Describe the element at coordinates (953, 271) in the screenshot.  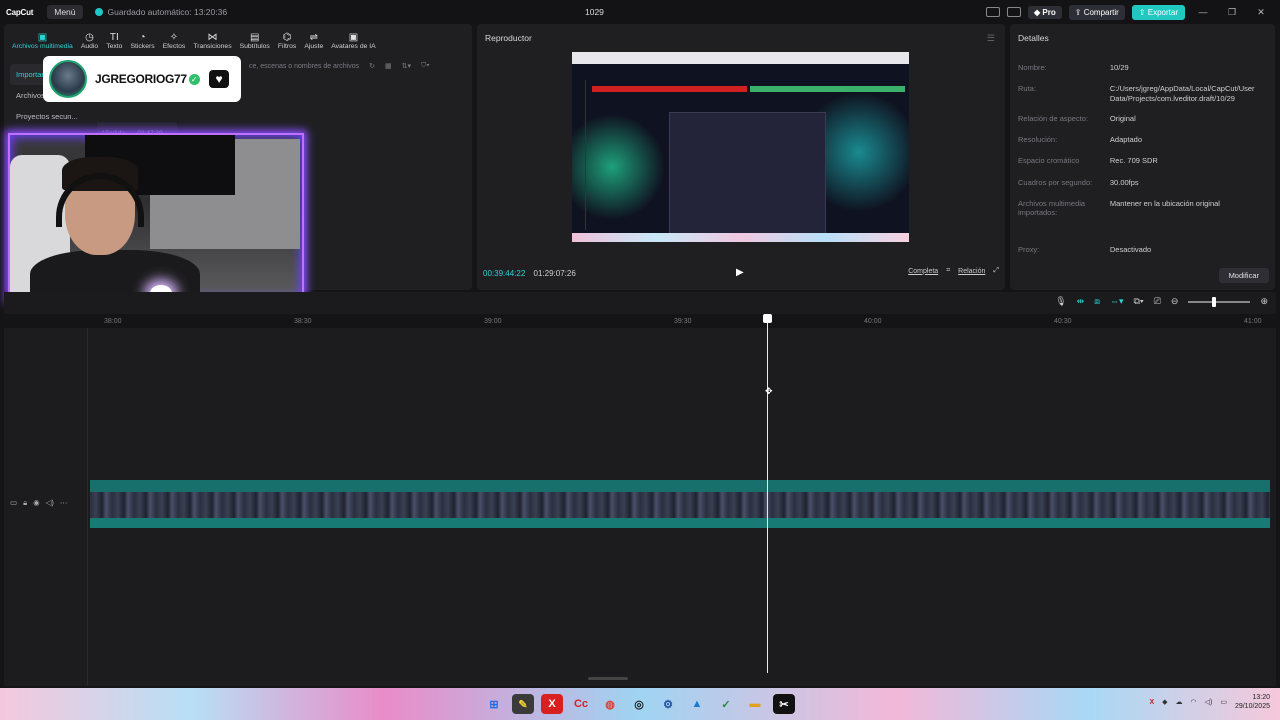
I see `player-controls-right: Completa ⌗ Relación ⤢` at that location.